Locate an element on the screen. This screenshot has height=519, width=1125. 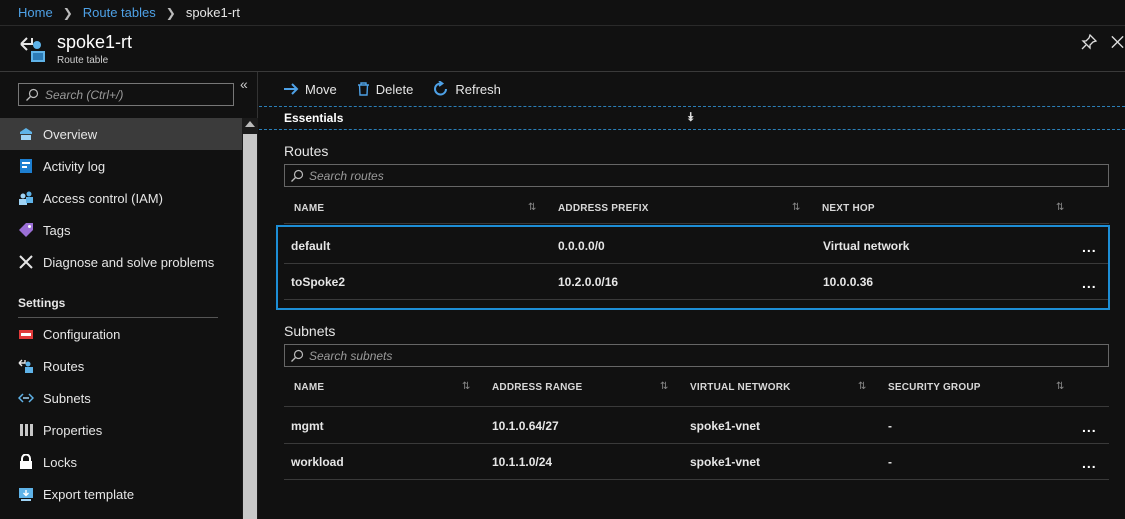
subnets-search-input is located at coordinates (699, 355).